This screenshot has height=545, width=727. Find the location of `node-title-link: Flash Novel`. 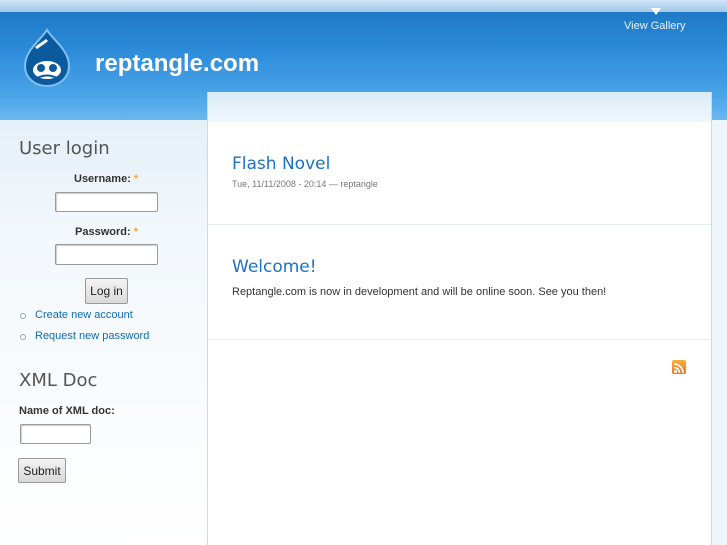

node-title-link: Flash Novel is located at coordinates (281, 164).